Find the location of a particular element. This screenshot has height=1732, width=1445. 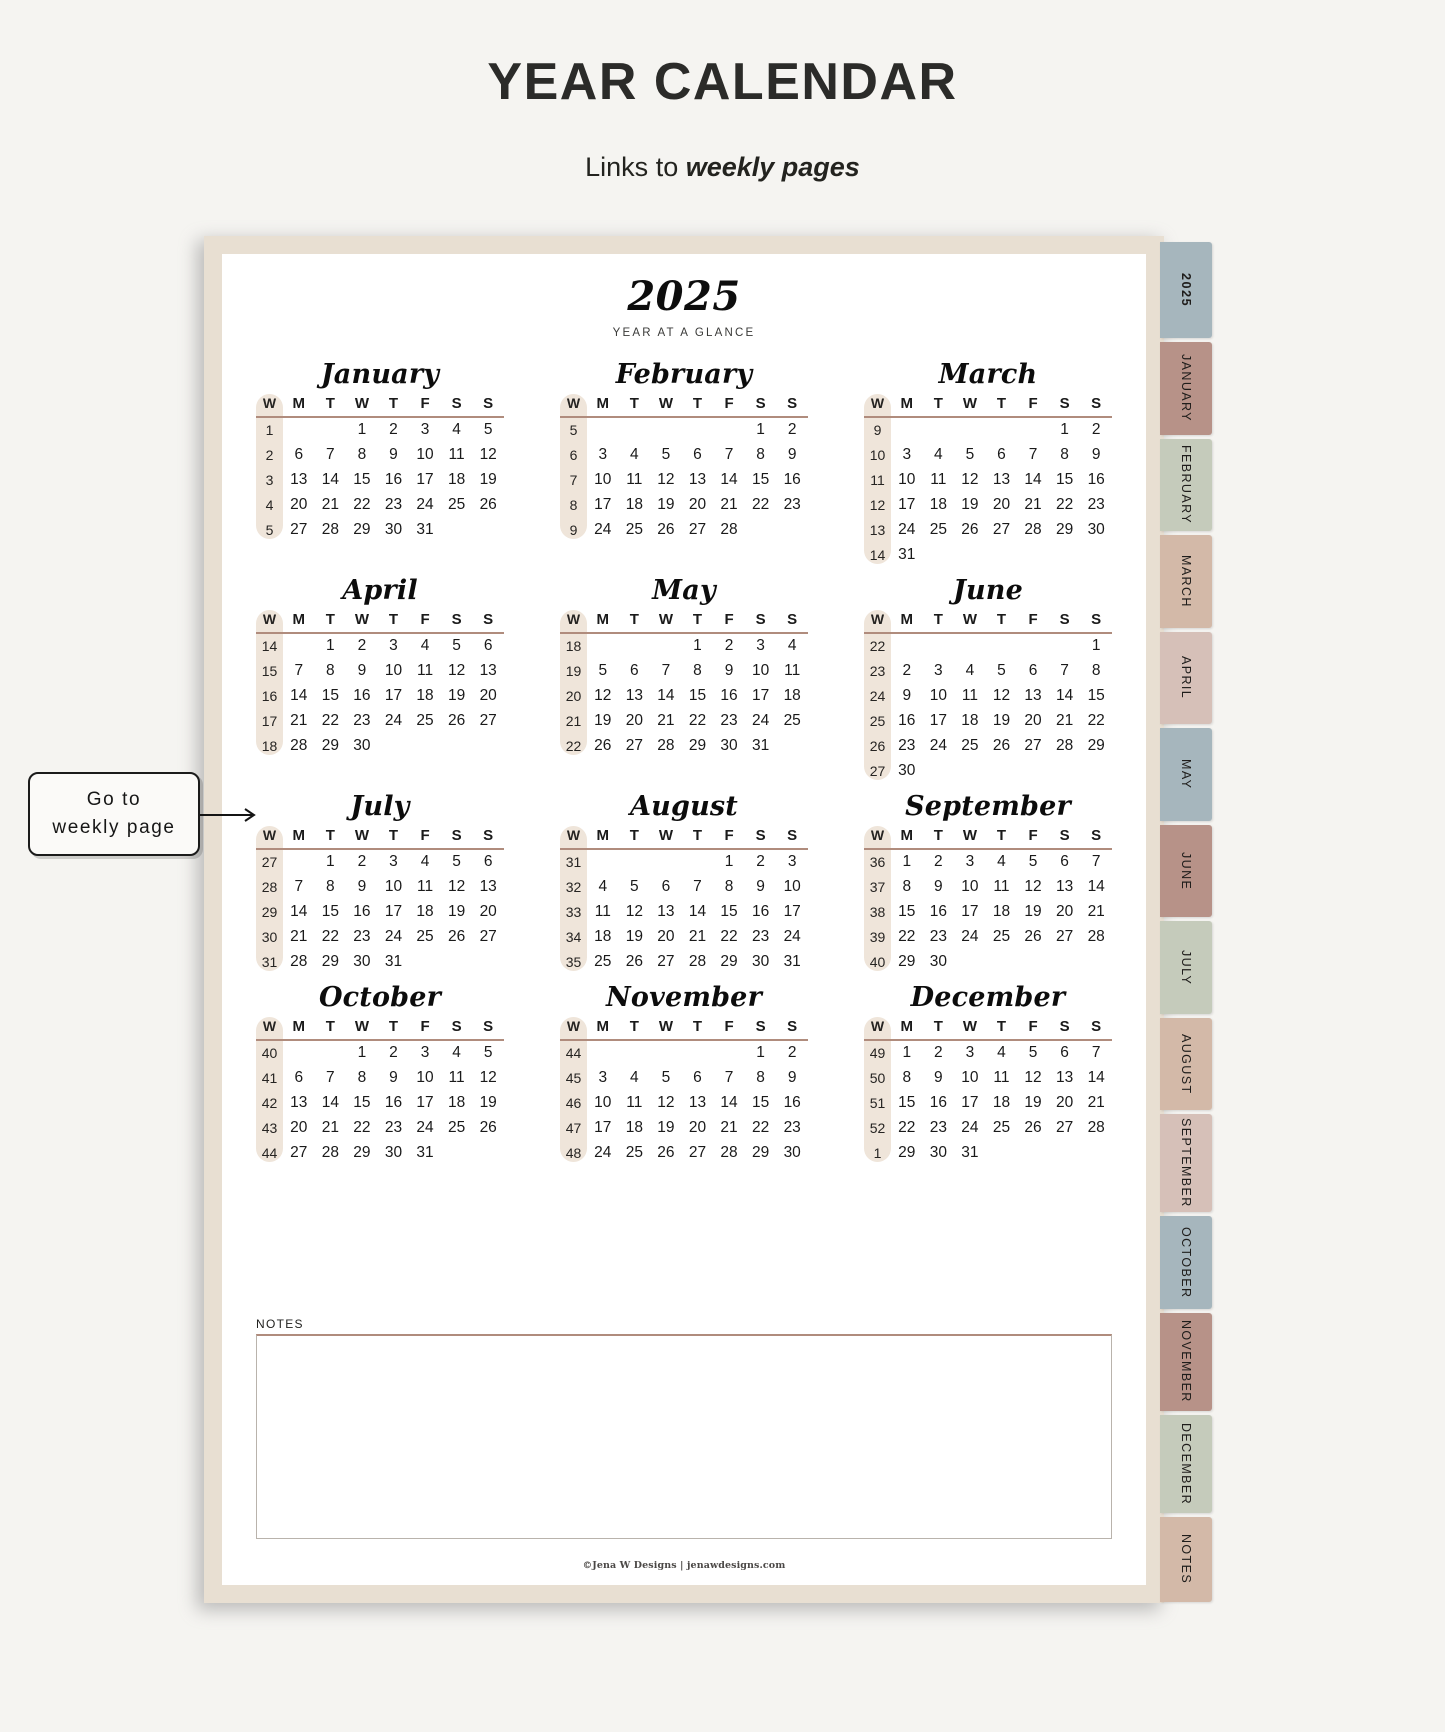

month-title: December is located at coordinates (988, 997).